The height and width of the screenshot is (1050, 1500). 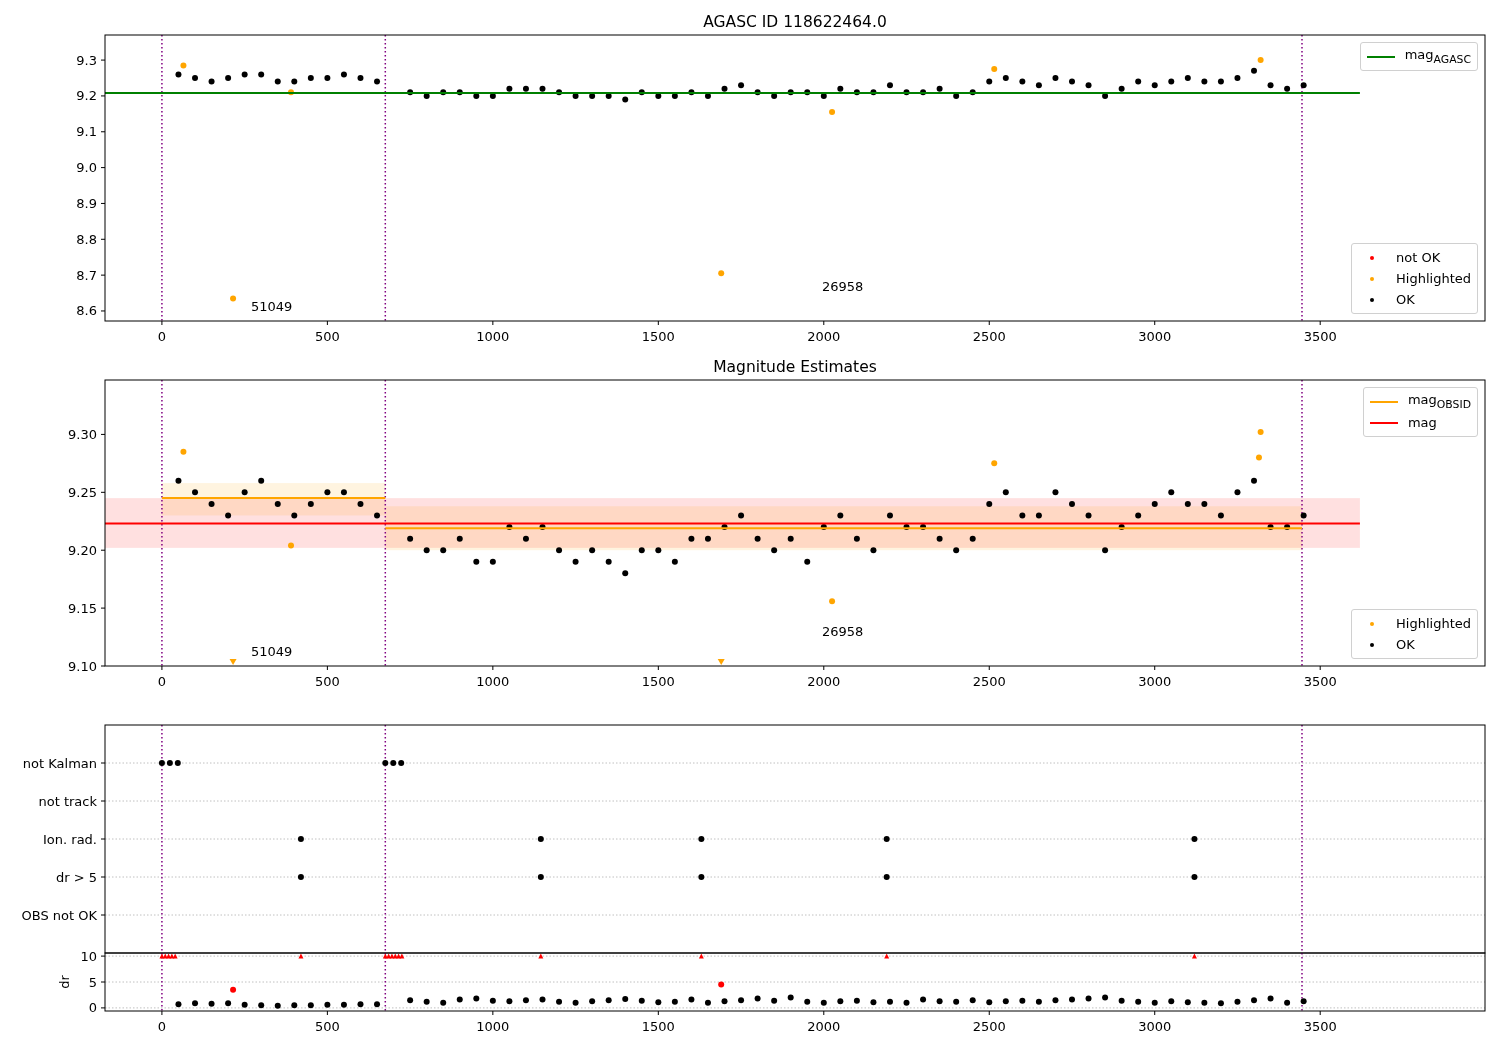 What do you see at coordinates (82, 492) in the screenshot?
I see `tick-label: 9.25` at bounding box center [82, 492].